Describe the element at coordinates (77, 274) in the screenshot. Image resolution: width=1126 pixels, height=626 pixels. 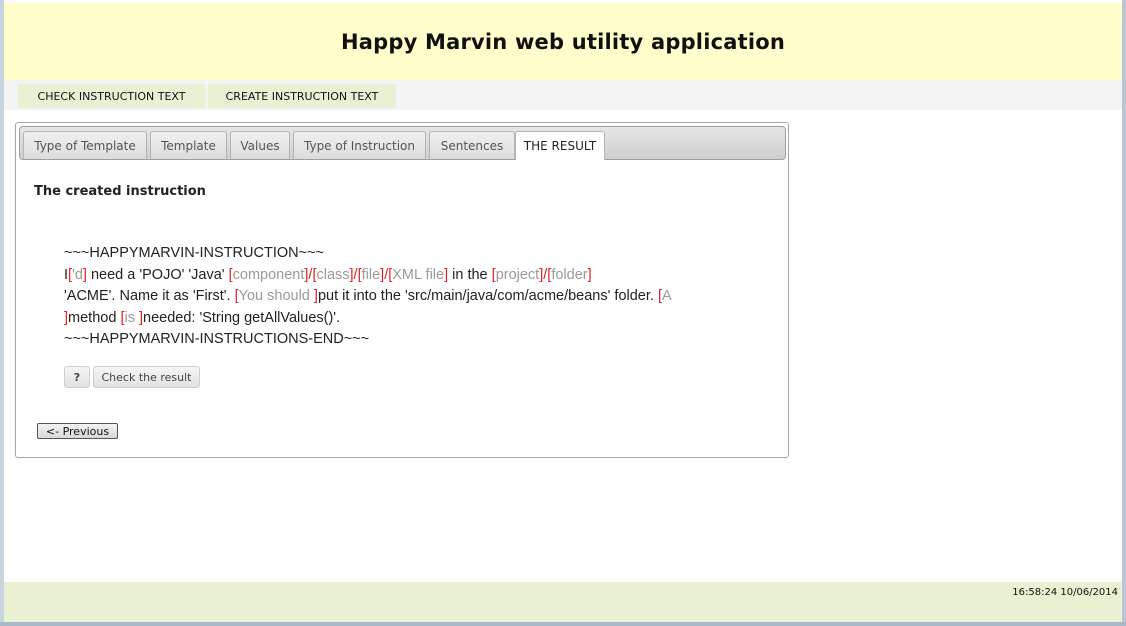
I see `optional-word: 'd` at that location.